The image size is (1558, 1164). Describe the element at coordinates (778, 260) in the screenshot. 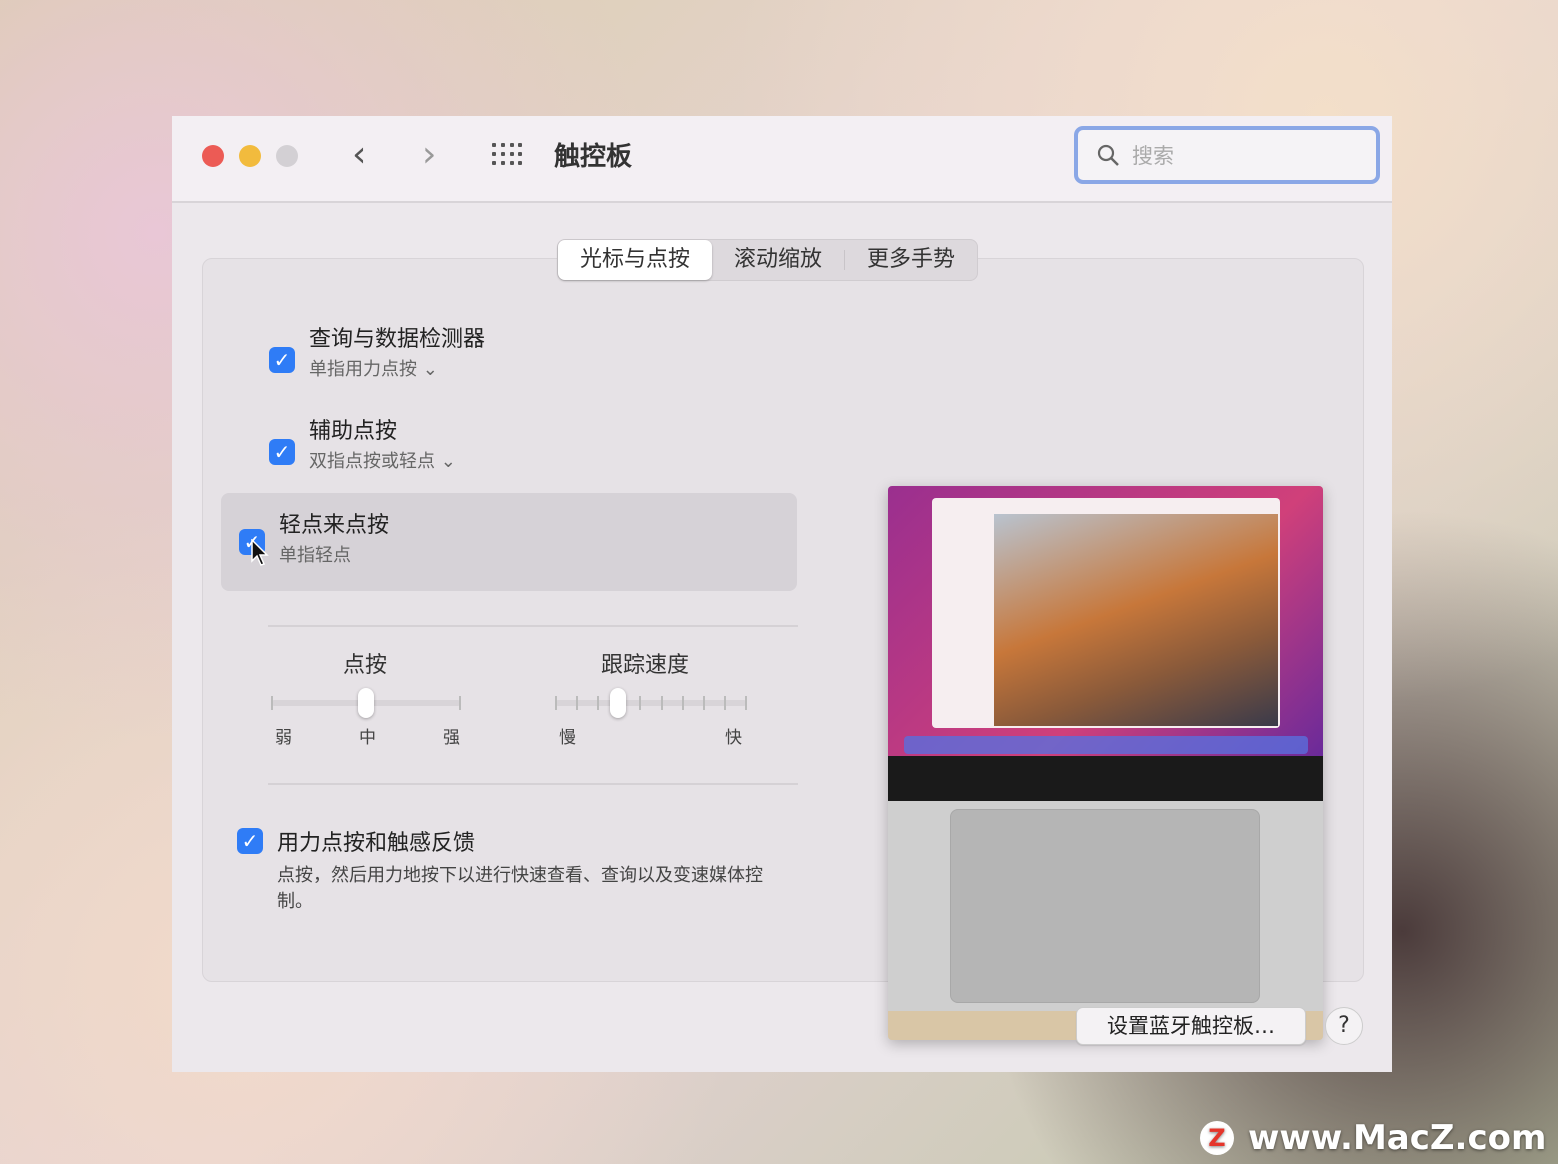

I see `tab-scroll-zoom: 滚动缩放` at that location.